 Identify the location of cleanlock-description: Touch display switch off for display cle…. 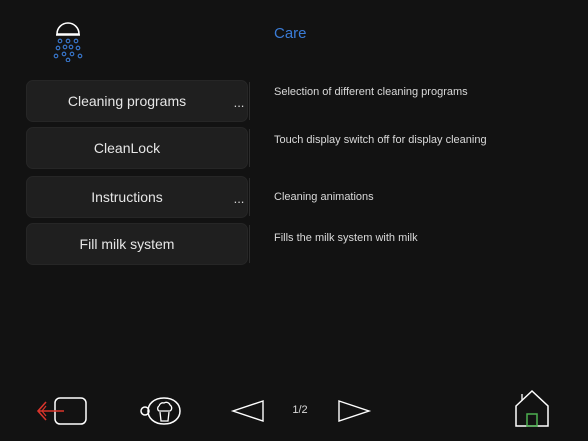
(380, 140).